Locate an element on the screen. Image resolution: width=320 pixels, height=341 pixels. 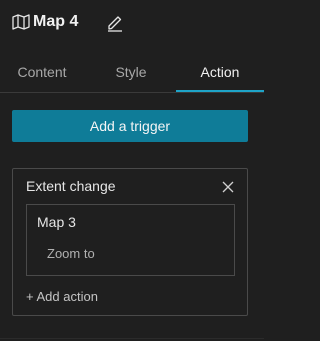
tab-style: Style is located at coordinates (131, 71).